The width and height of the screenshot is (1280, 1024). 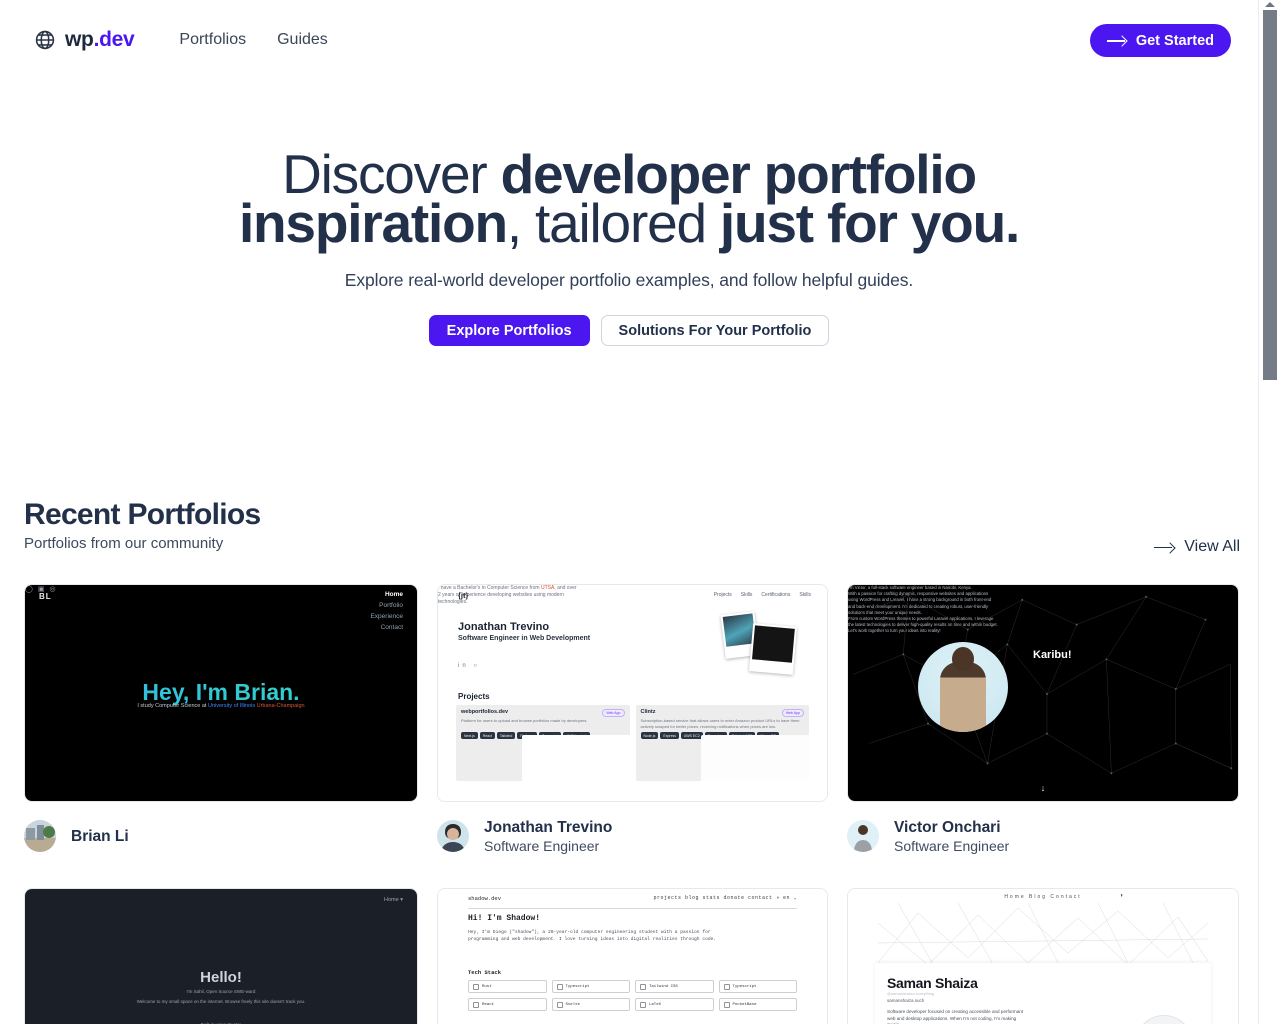 I want to click on arrow-right-icon, so click(x=1164, y=547).